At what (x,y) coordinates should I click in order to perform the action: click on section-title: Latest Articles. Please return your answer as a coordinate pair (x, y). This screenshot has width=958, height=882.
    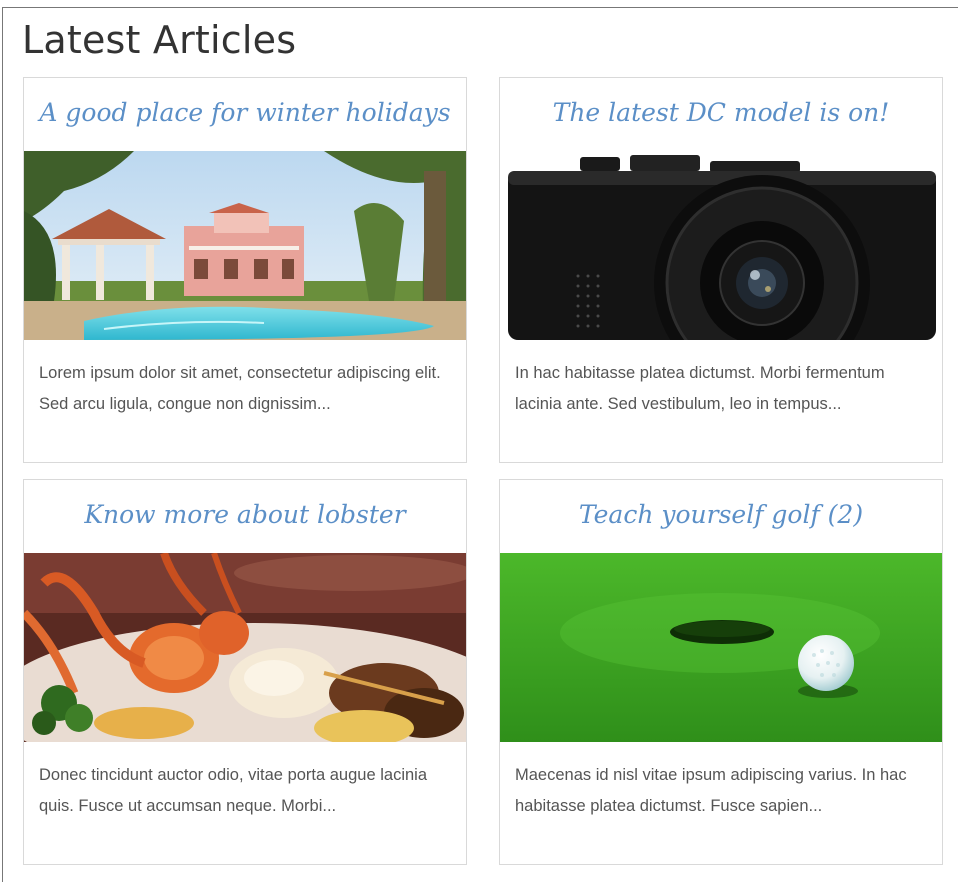
    Looking at the image, I should click on (159, 40).